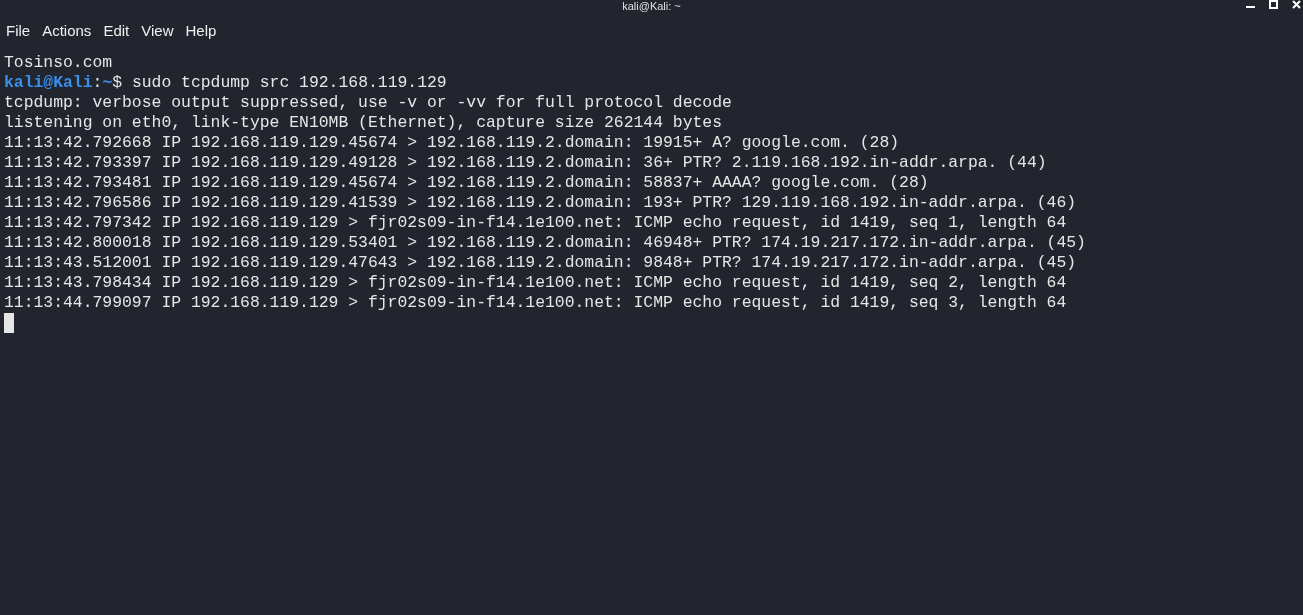 The height and width of the screenshot is (615, 1303). What do you see at coordinates (535, 303) in the screenshot?
I see `output-line: 11:13:44.799097 IP 192.168.119.129 > fjr02s09-in-f14.1e100.net: ICMP echo request, id 1419, seq 3, length 64` at bounding box center [535, 303].